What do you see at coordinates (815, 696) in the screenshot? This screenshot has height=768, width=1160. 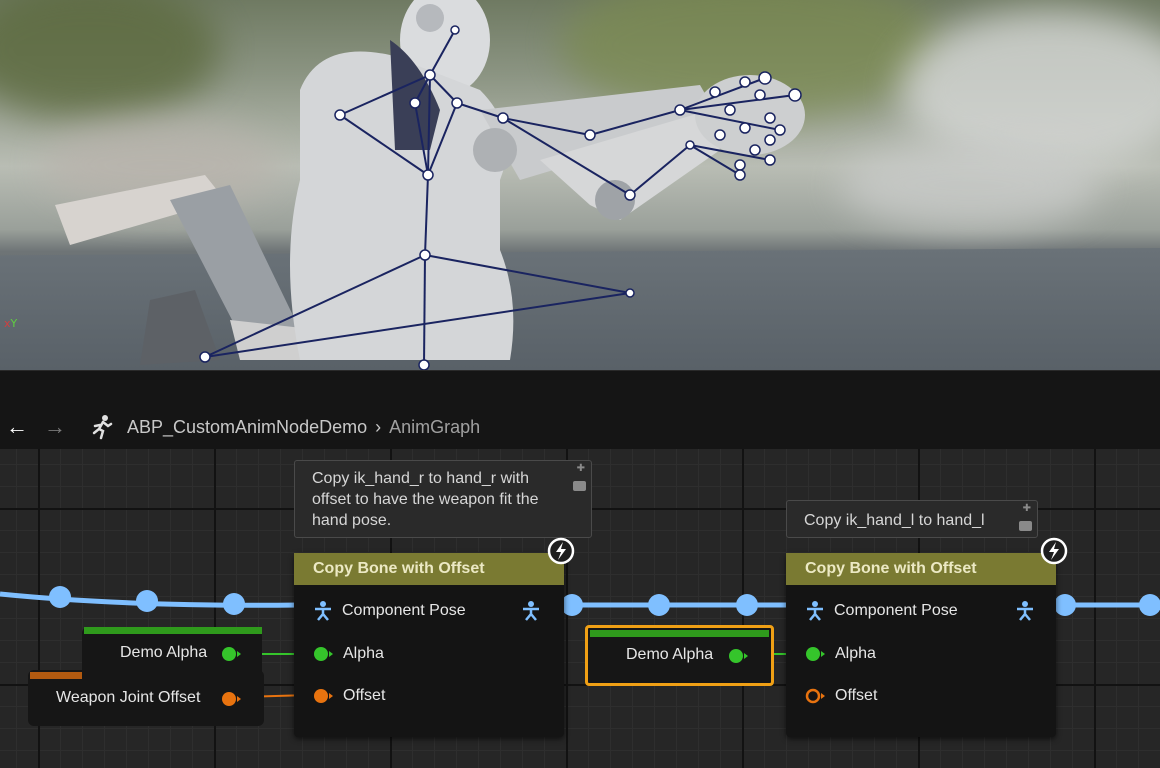 I see `struct-pin-unconnected-icon` at bounding box center [815, 696].